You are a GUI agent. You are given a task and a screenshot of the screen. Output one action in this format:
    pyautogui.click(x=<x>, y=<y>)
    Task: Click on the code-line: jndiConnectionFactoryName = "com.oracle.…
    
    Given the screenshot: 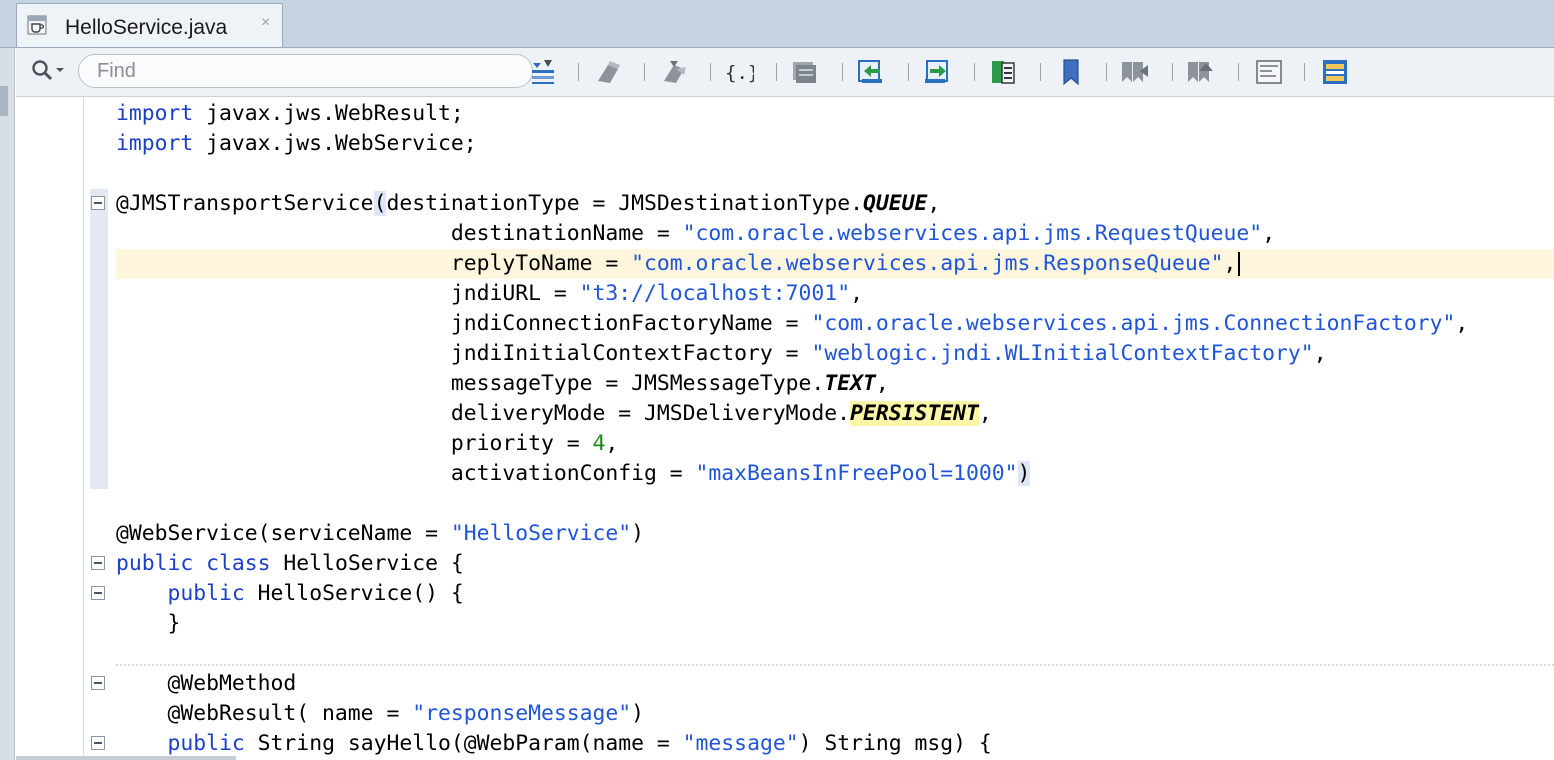 What is the action you would take?
    pyautogui.click(x=792, y=324)
    